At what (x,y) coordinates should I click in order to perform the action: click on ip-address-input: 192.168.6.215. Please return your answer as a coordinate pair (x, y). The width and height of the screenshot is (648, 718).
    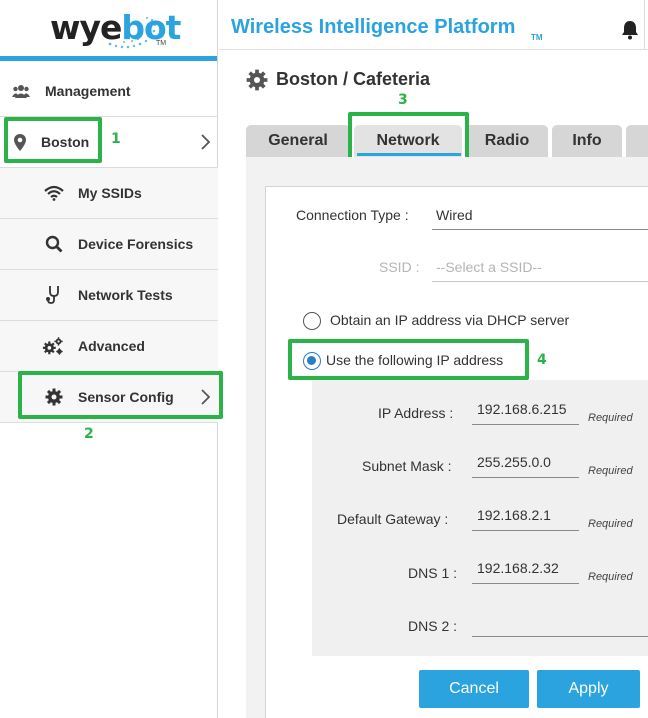
    Looking at the image, I should click on (522, 409).